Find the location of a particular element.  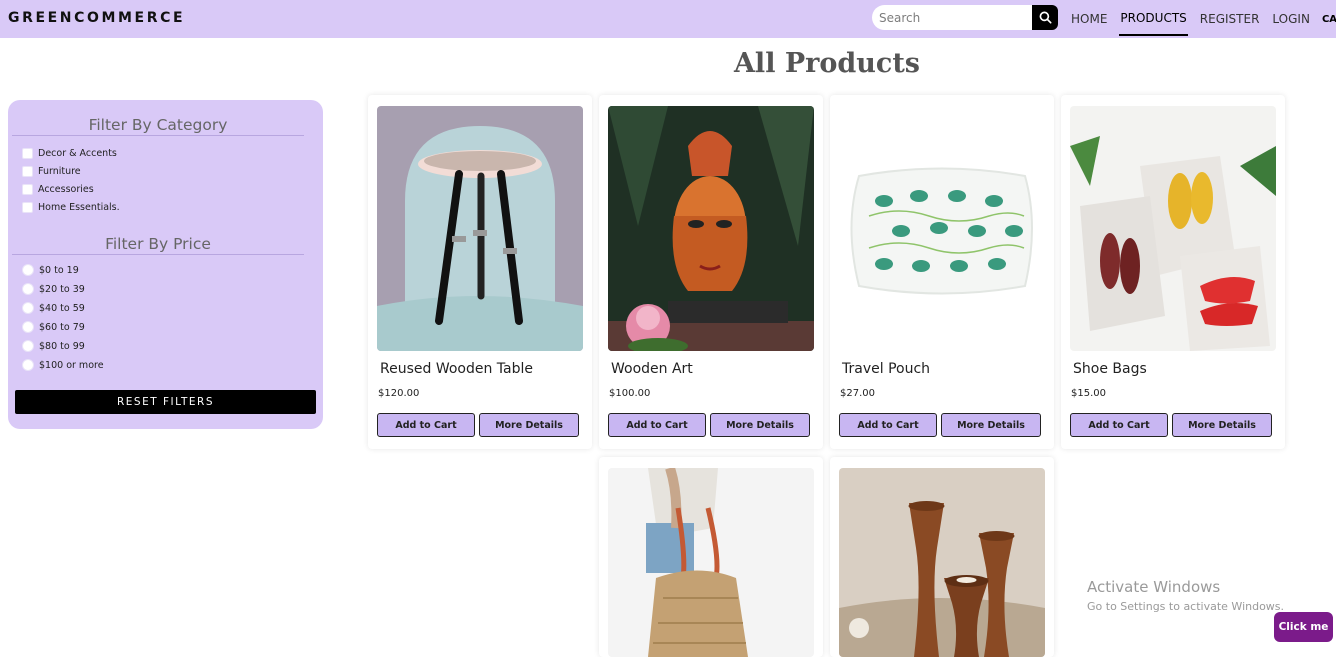

category-label: Furniture is located at coordinates (59, 171).